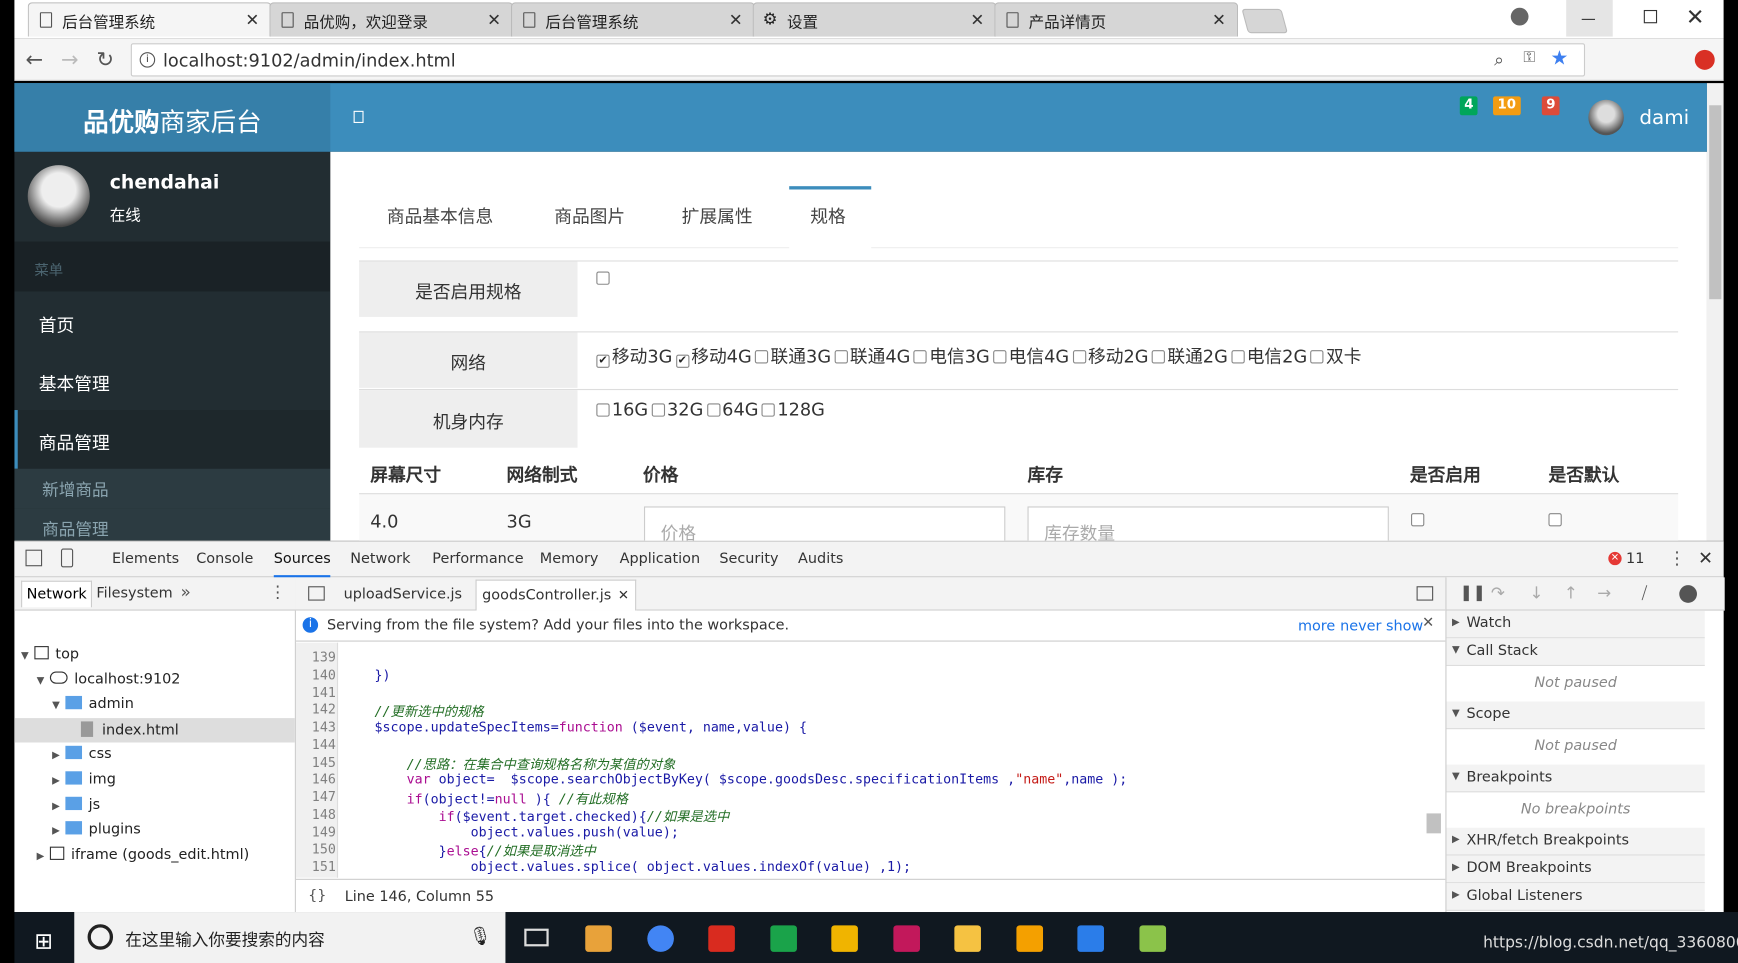 This screenshot has width=1738, height=963. Describe the element at coordinates (316, 797) in the screenshot. I see `line-number: 147` at that location.